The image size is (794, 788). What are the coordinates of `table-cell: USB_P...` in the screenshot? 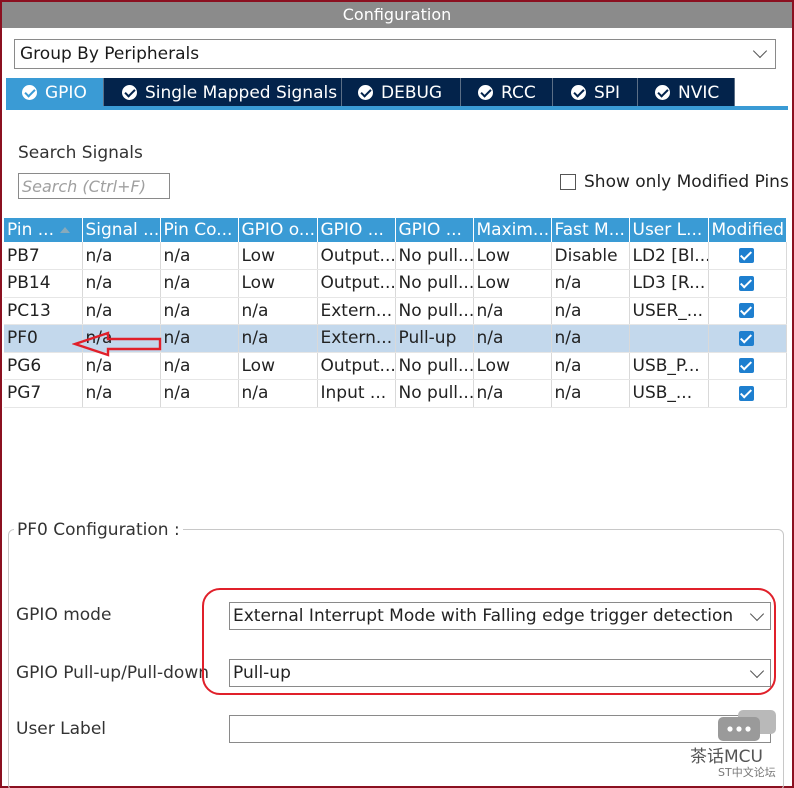 It's located at (669, 366).